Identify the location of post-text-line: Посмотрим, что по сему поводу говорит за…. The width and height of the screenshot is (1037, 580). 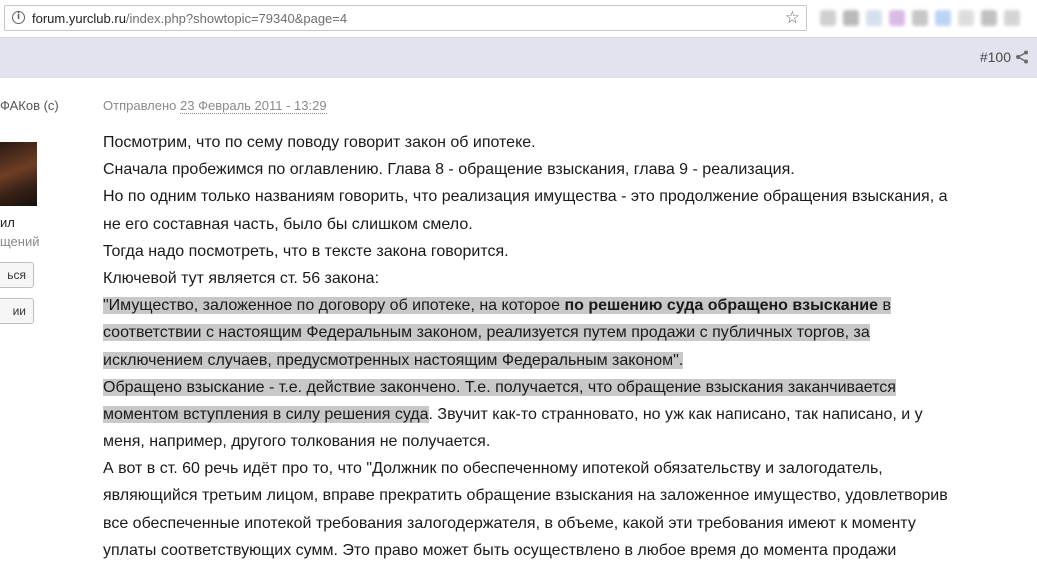
(319, 142).